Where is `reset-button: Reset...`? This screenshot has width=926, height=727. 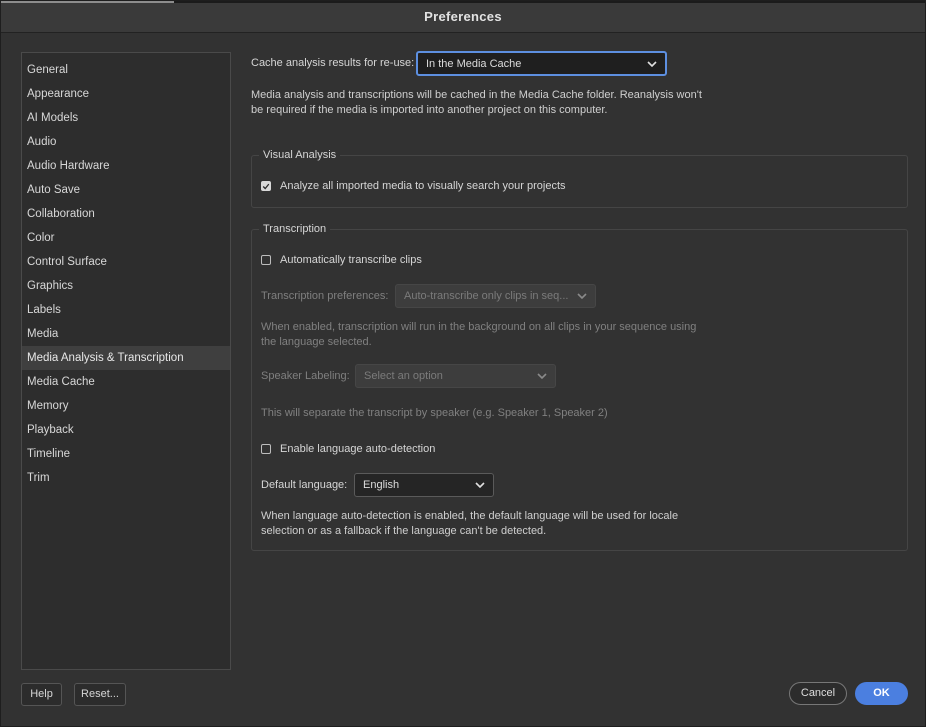
reset-button: Reset... is located at coordinates (100, 694).